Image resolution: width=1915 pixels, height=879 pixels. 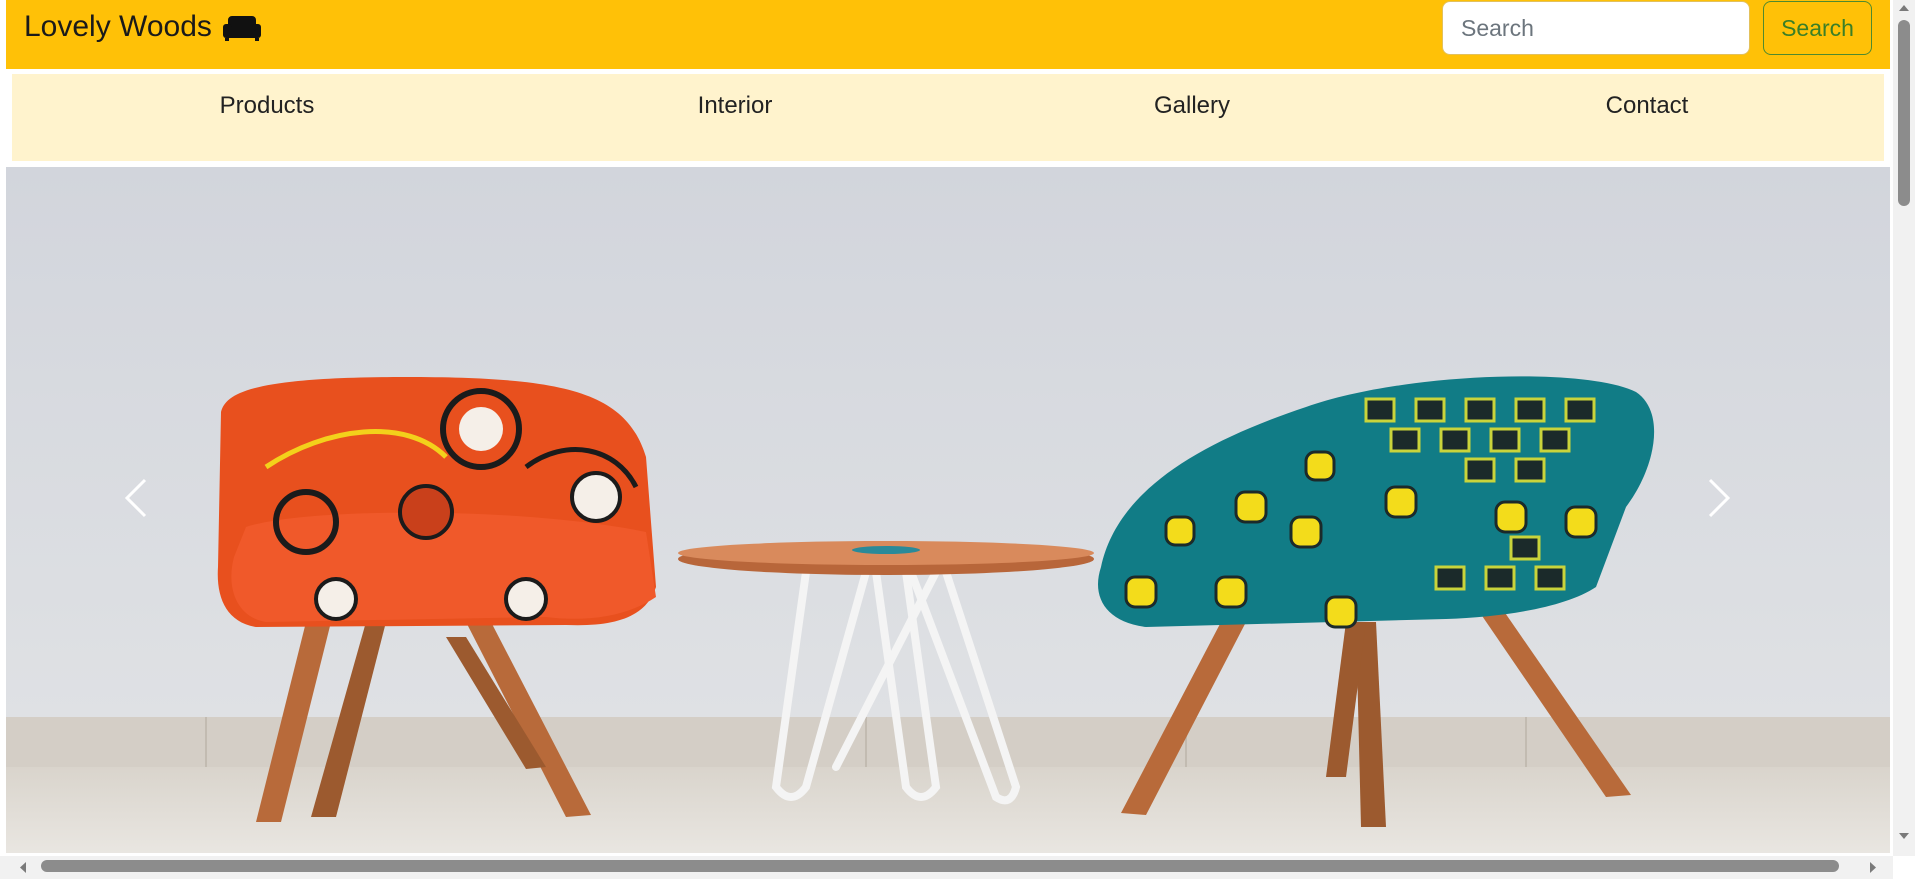 I want to click on scroll-right-arrow-icon, so click(x=1873, y=867).